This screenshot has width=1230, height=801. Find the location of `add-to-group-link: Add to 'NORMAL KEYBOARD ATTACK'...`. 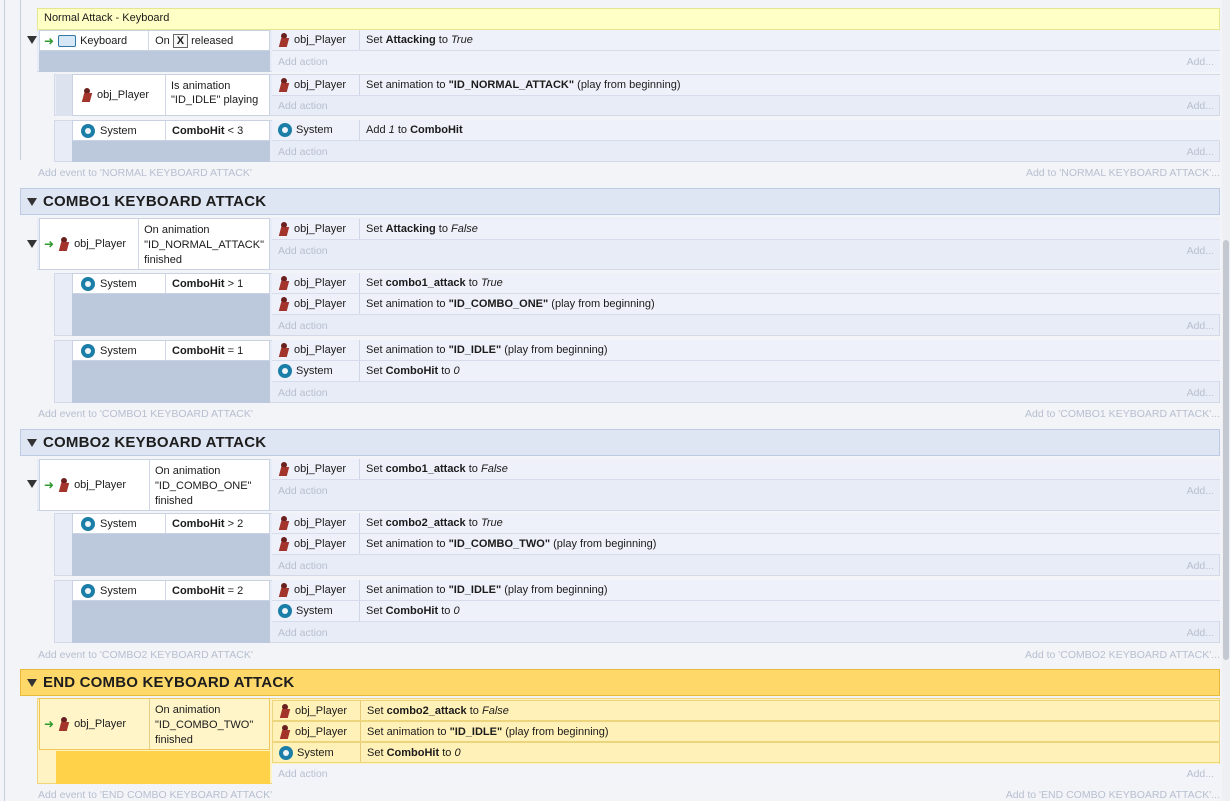

add-to-group-link: Add to 'NORMAL KEYBOARD ATTACK'... is located at coordinates (1123, 173).